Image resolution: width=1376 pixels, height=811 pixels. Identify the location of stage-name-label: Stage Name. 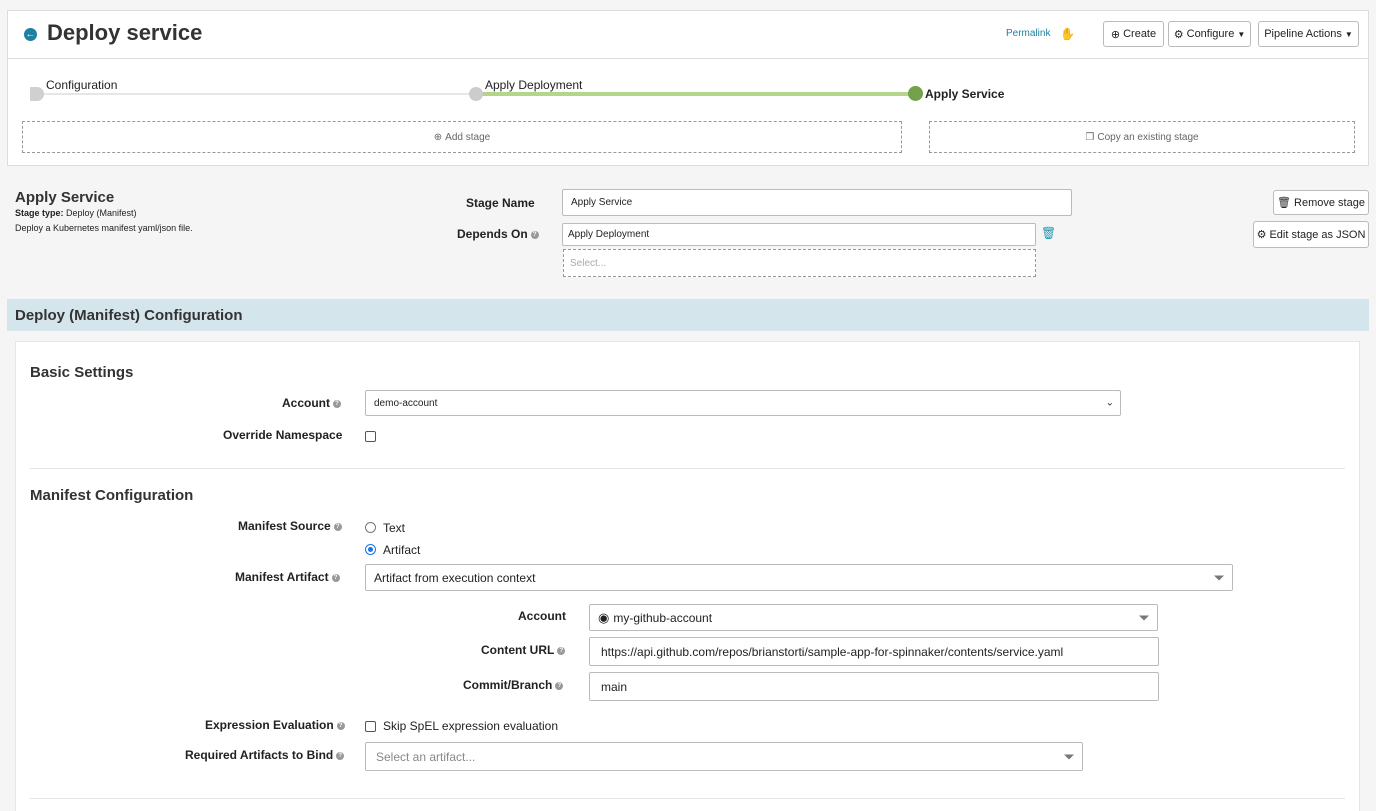
(500, 203).